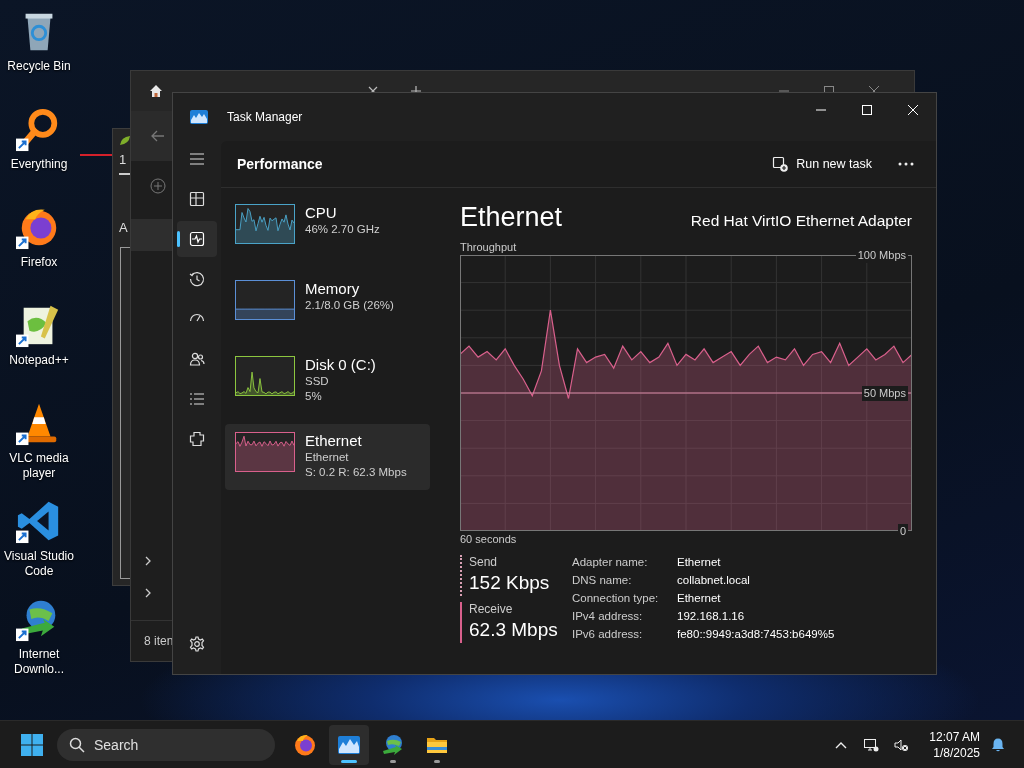 The image size is (1024, 768). Describe the element at coordinates (334, 441) in the screenshot. I see `device-name: Ethernet` at that location.